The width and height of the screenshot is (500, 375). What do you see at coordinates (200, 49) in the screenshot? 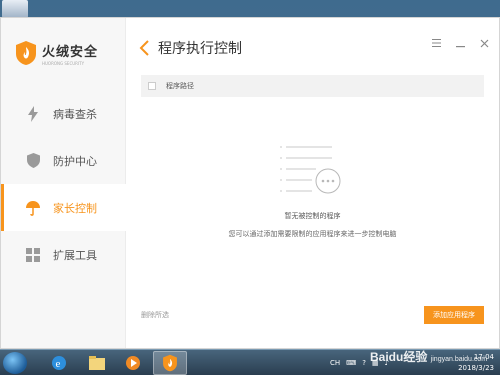
I see `page-title: 程序执行控制` at bounding box center [200, 49].